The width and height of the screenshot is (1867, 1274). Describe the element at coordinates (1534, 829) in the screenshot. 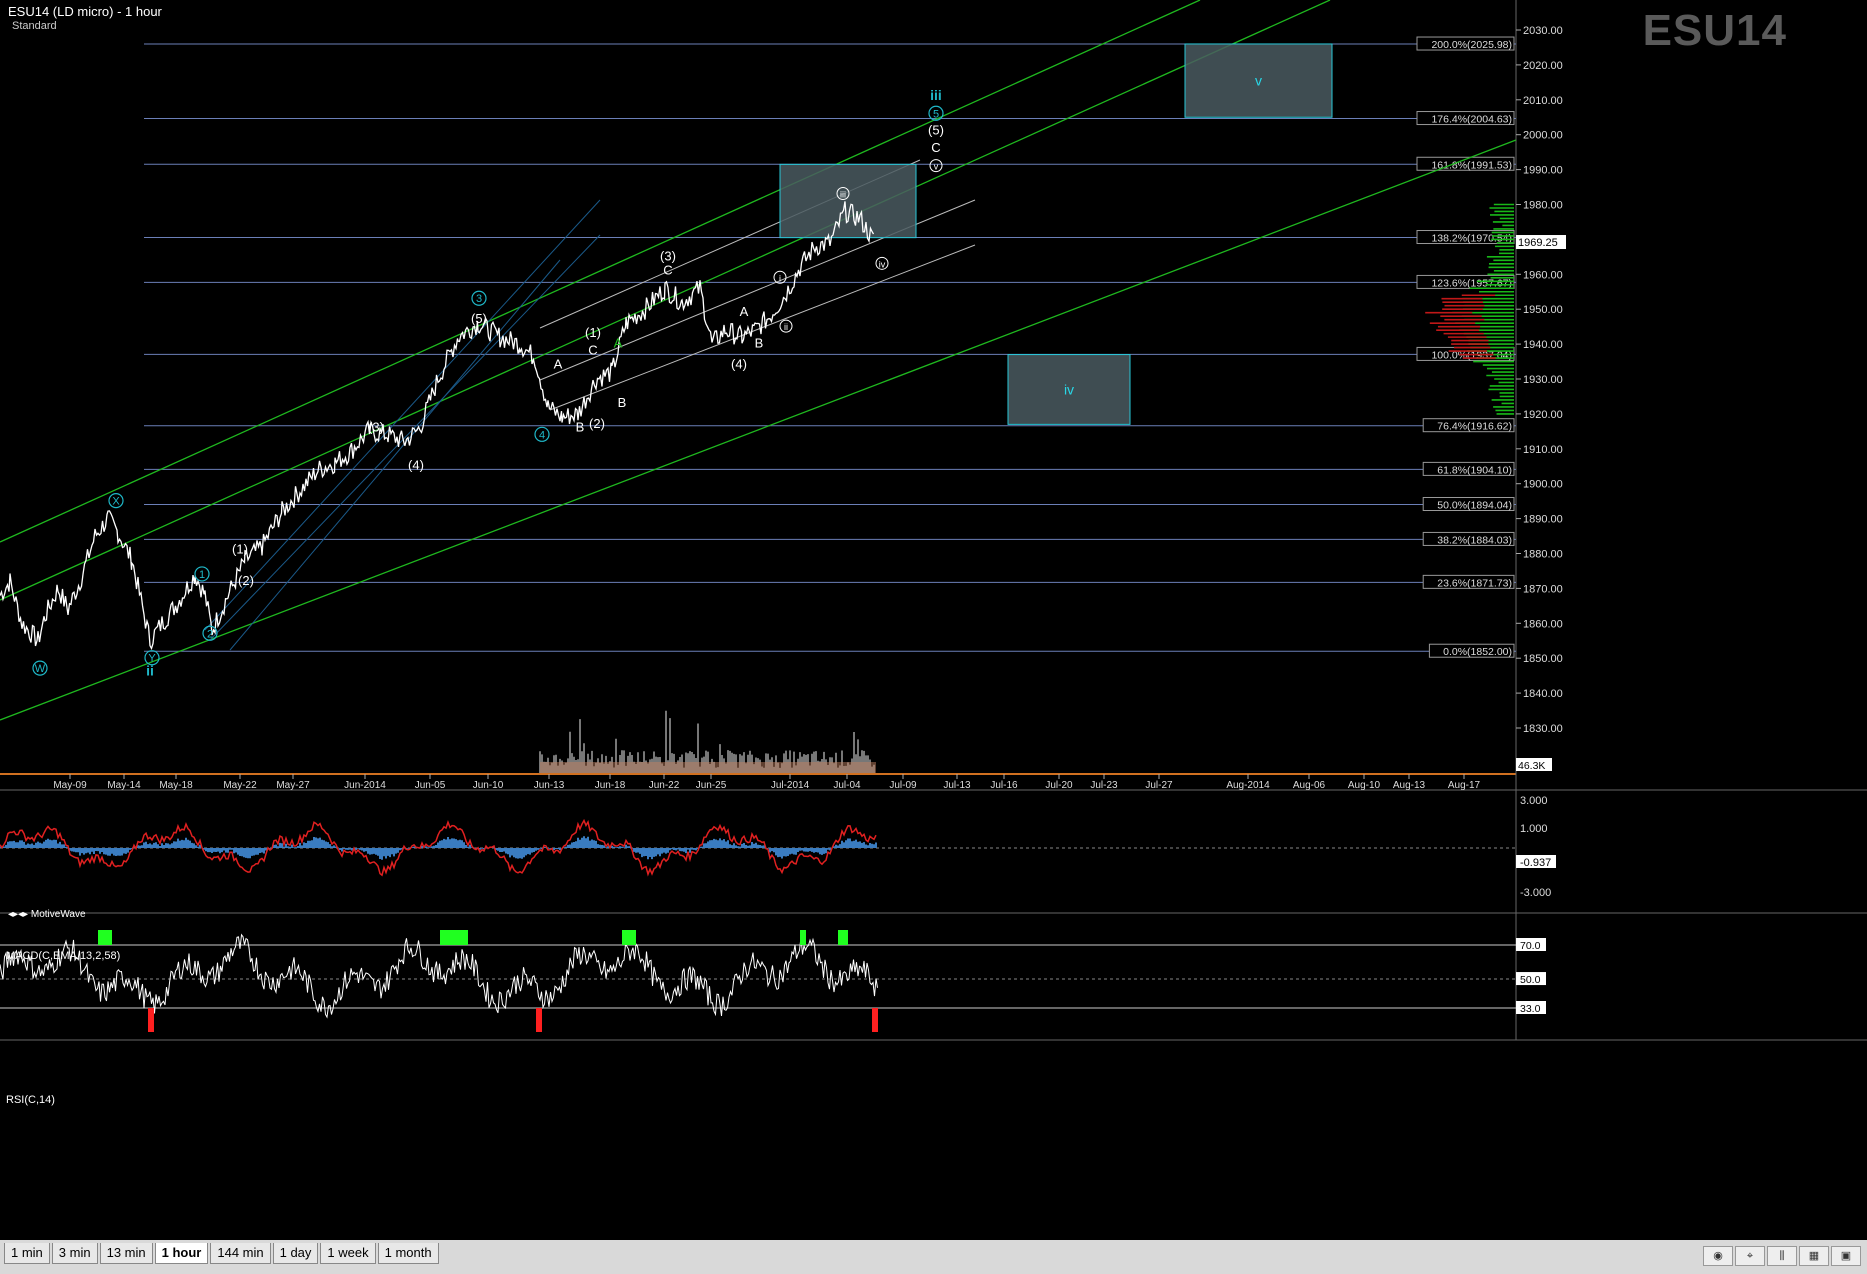

I see `macd-tick-label: 1.000` at that location.